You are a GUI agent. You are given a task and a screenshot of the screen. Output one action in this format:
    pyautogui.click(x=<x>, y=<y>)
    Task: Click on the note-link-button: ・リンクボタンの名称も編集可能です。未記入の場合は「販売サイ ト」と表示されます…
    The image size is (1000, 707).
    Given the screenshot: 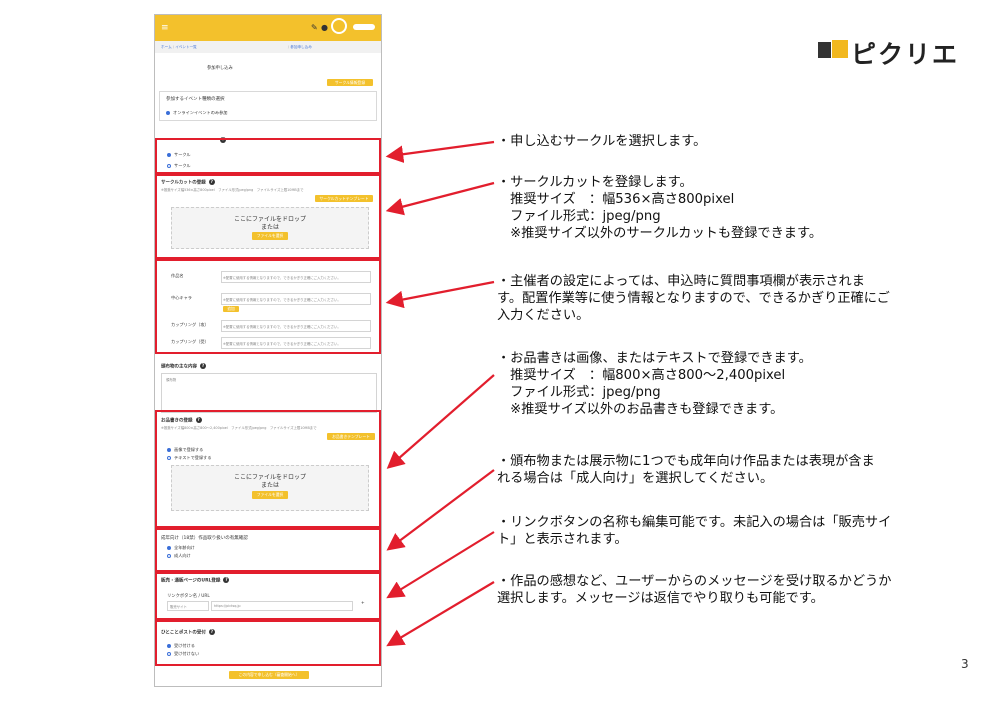 What is the action you would take?
    pyautogui.click(x=694, y=531)
    